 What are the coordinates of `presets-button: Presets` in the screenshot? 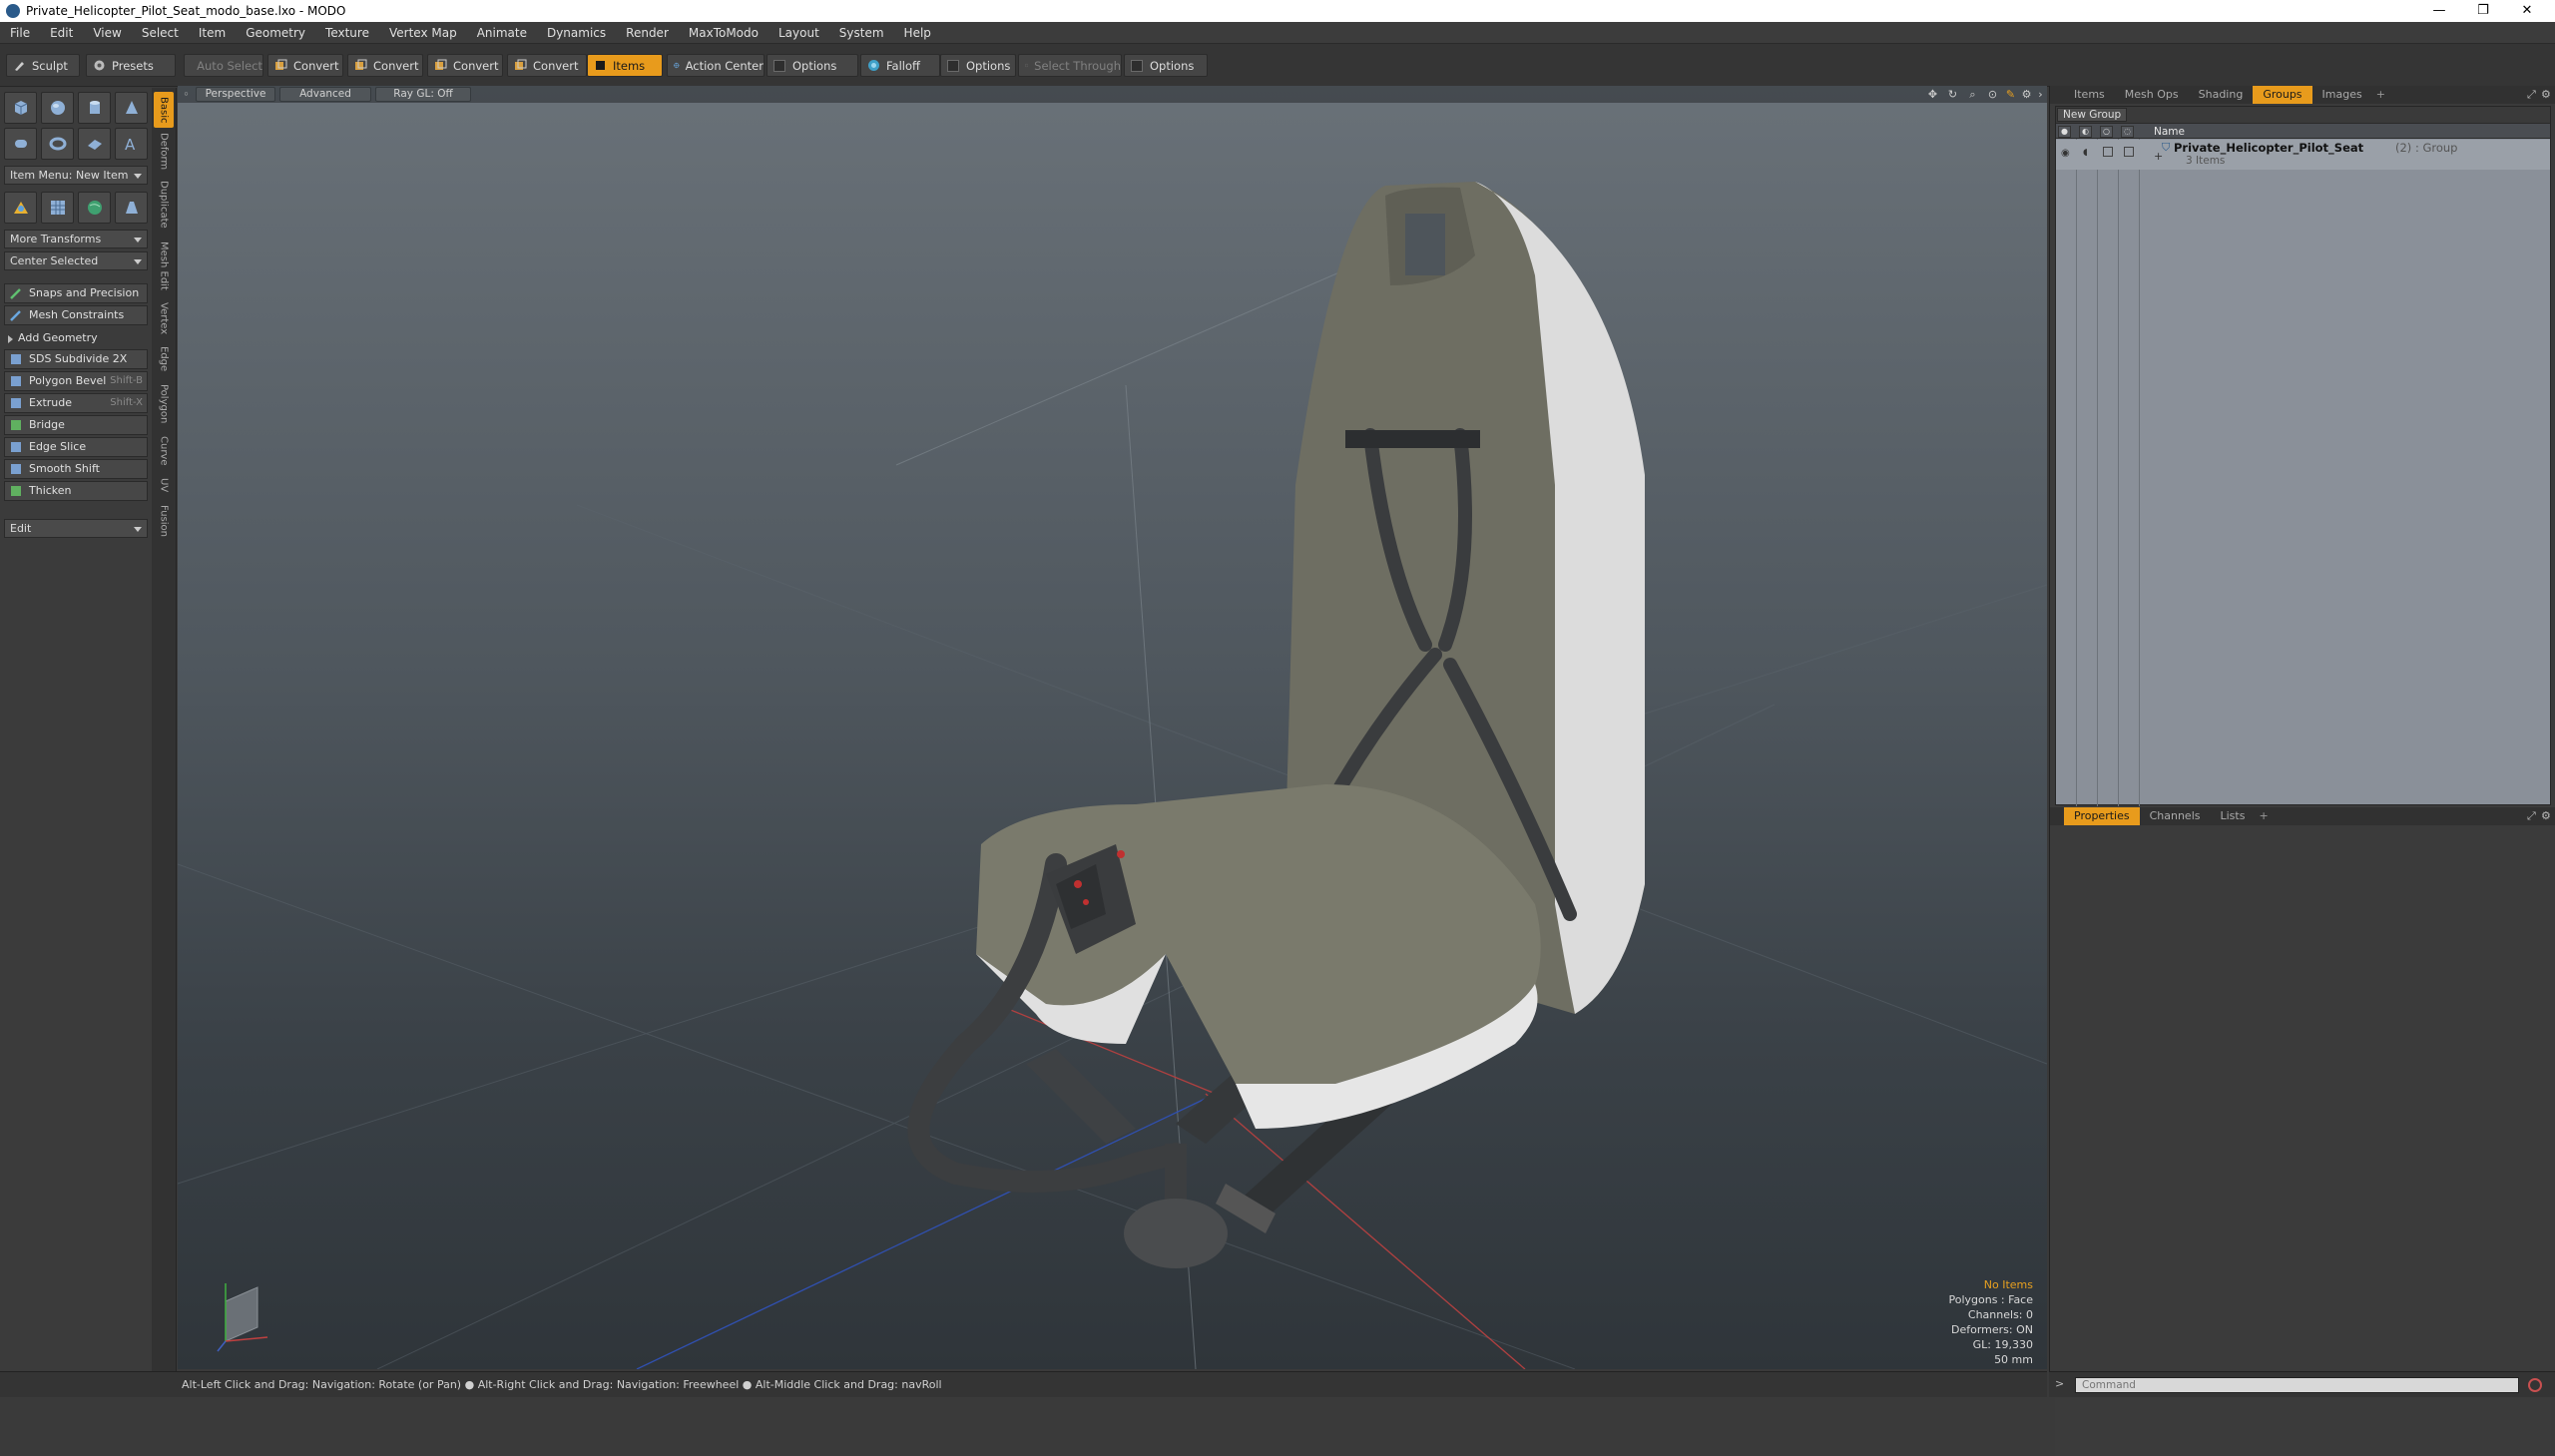 It's located at (131, 65).